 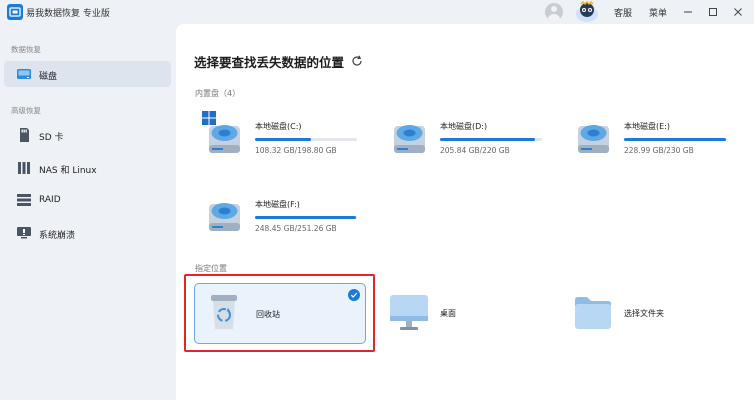 I want to click on location-desktop: 桌面, so click(x=464, y=324).